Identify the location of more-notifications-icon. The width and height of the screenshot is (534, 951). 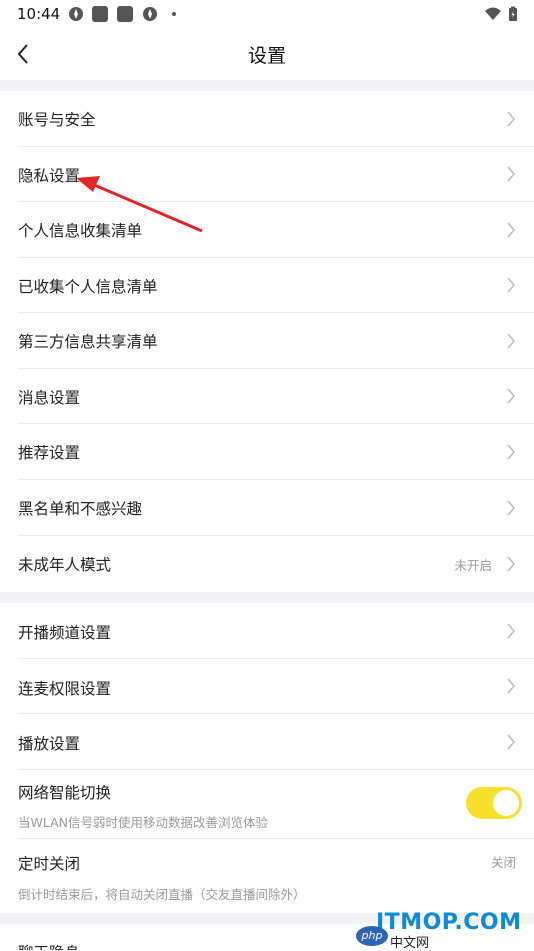
(174, 14).